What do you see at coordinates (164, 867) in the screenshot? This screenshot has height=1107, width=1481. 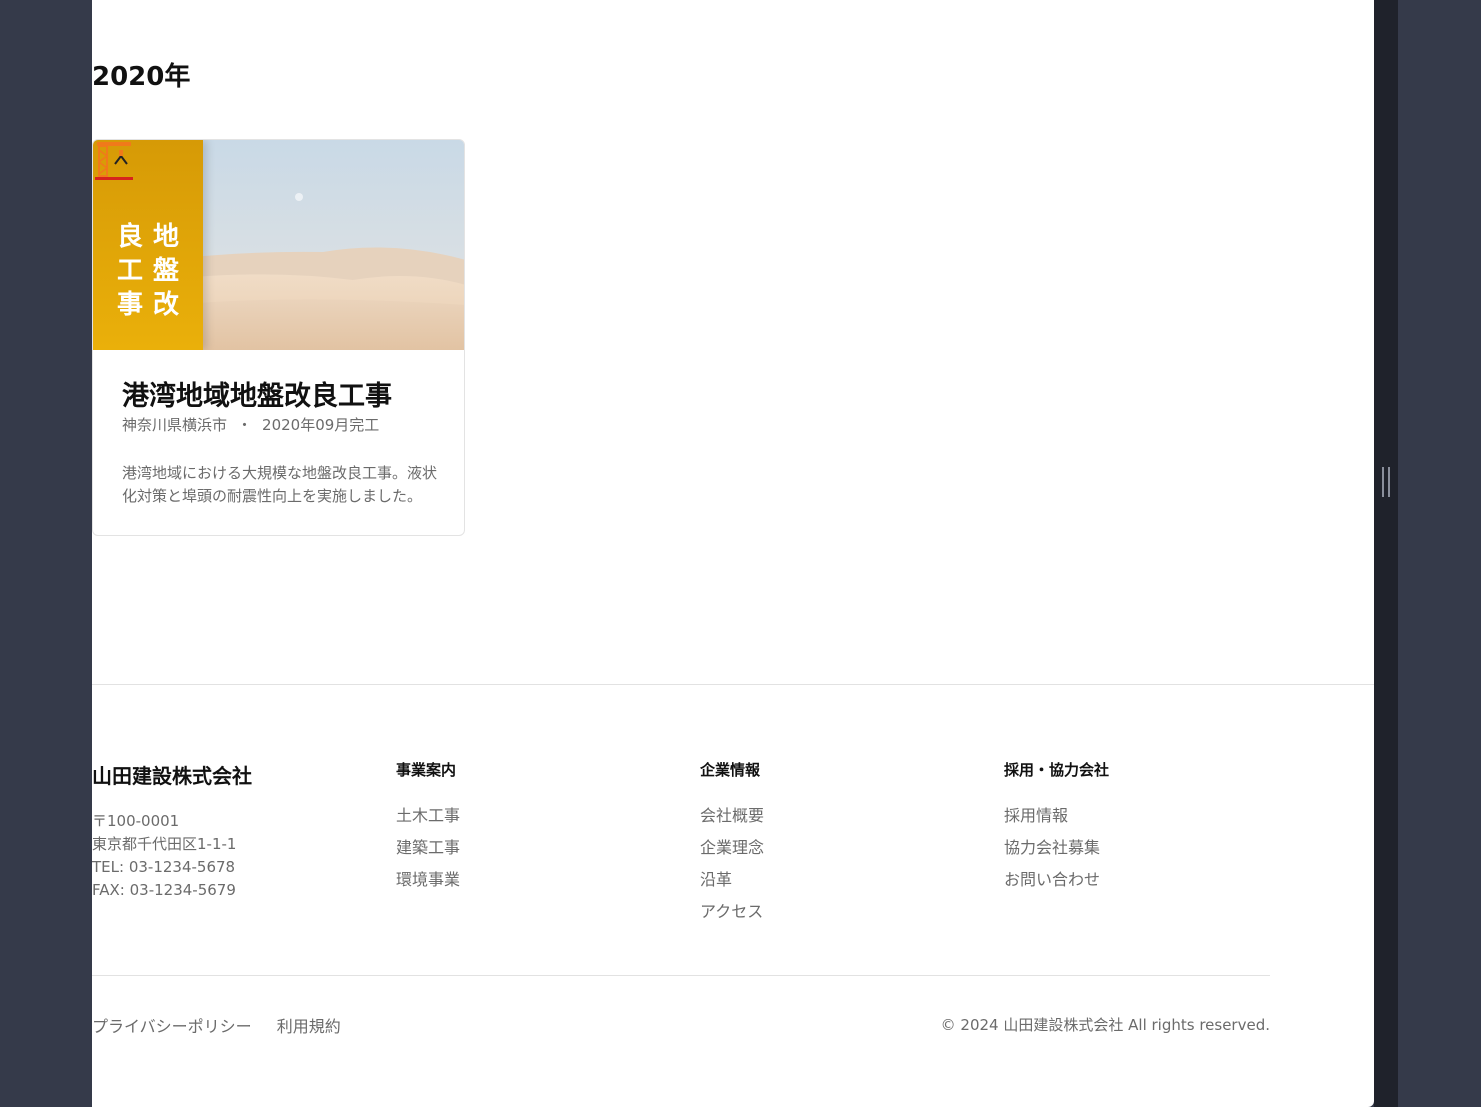 I see `phone-number: TEL: 03-1234-5678` at bounding box center [164, 867].